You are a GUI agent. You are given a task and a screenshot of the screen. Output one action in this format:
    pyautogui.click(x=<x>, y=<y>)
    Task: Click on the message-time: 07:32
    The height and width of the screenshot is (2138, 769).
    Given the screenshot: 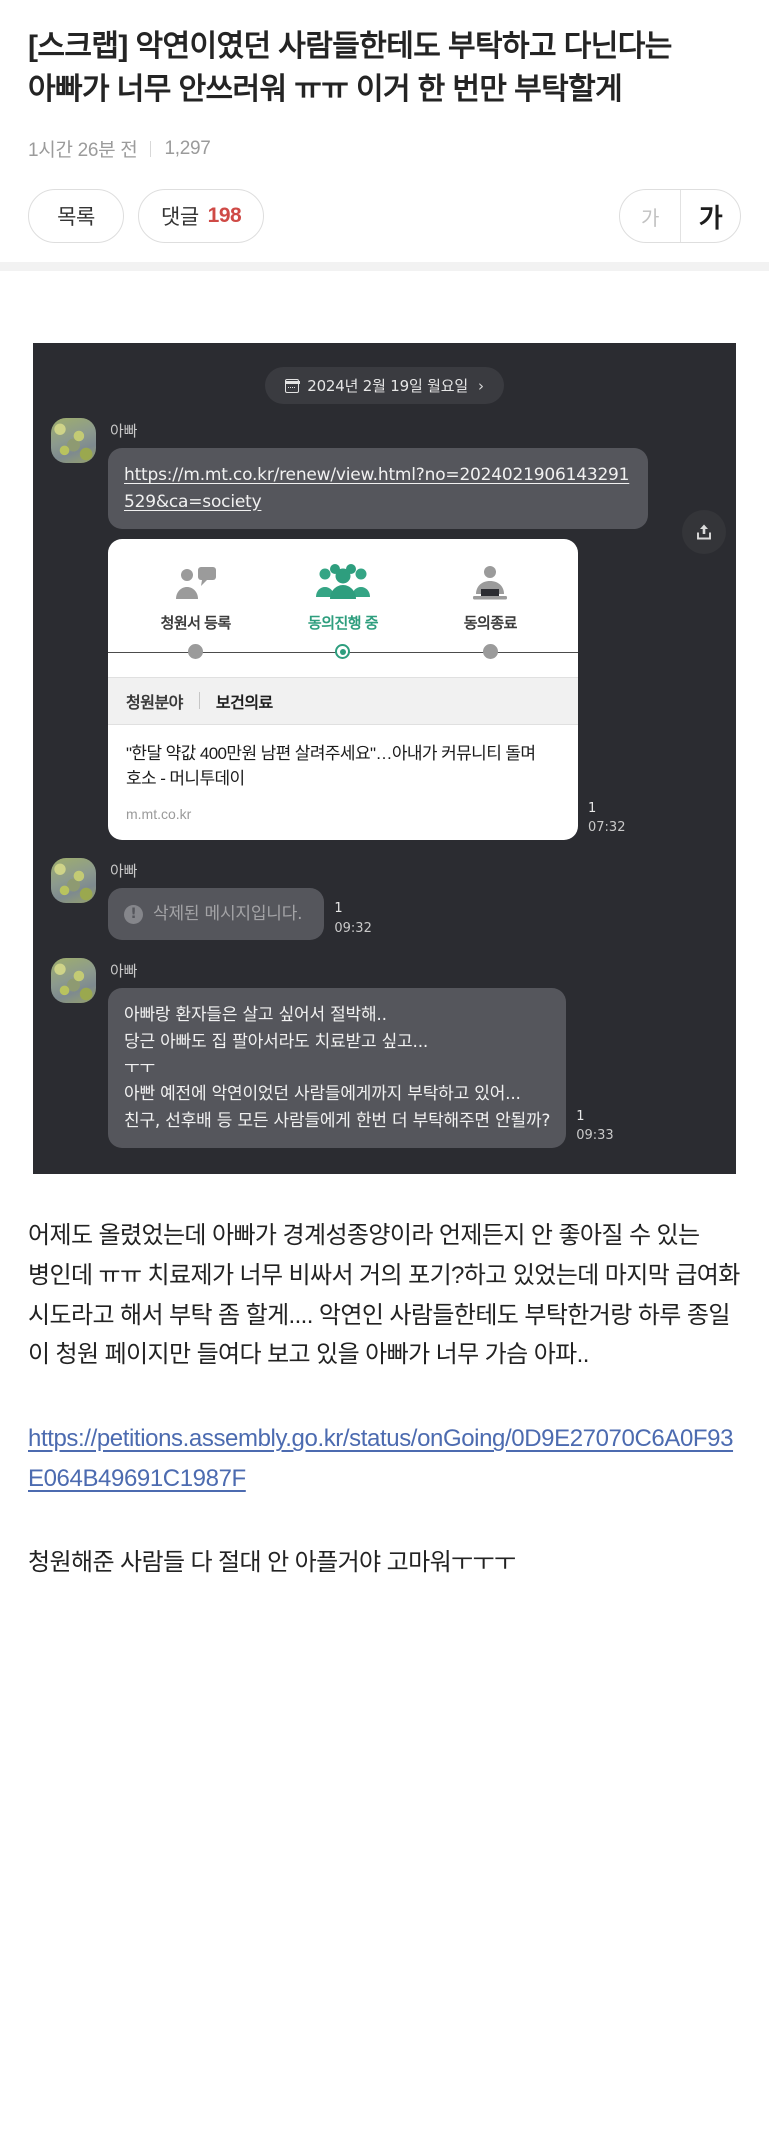 What is the action you would take?
    pyautogui.click(x=607, y=828)
    